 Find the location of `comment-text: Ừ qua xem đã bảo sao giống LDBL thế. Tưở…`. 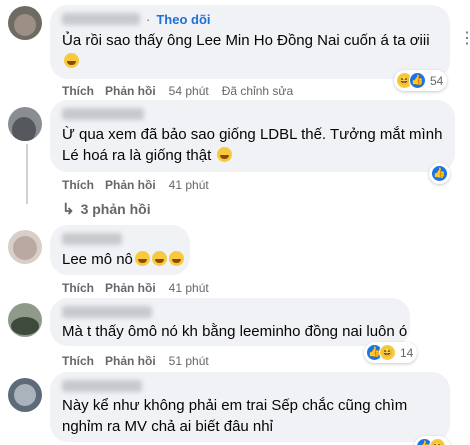

comment-text: Ừ qua xem đã bảo sao giống LDBL thế. Tưở… is located at coordinates (252, 145).